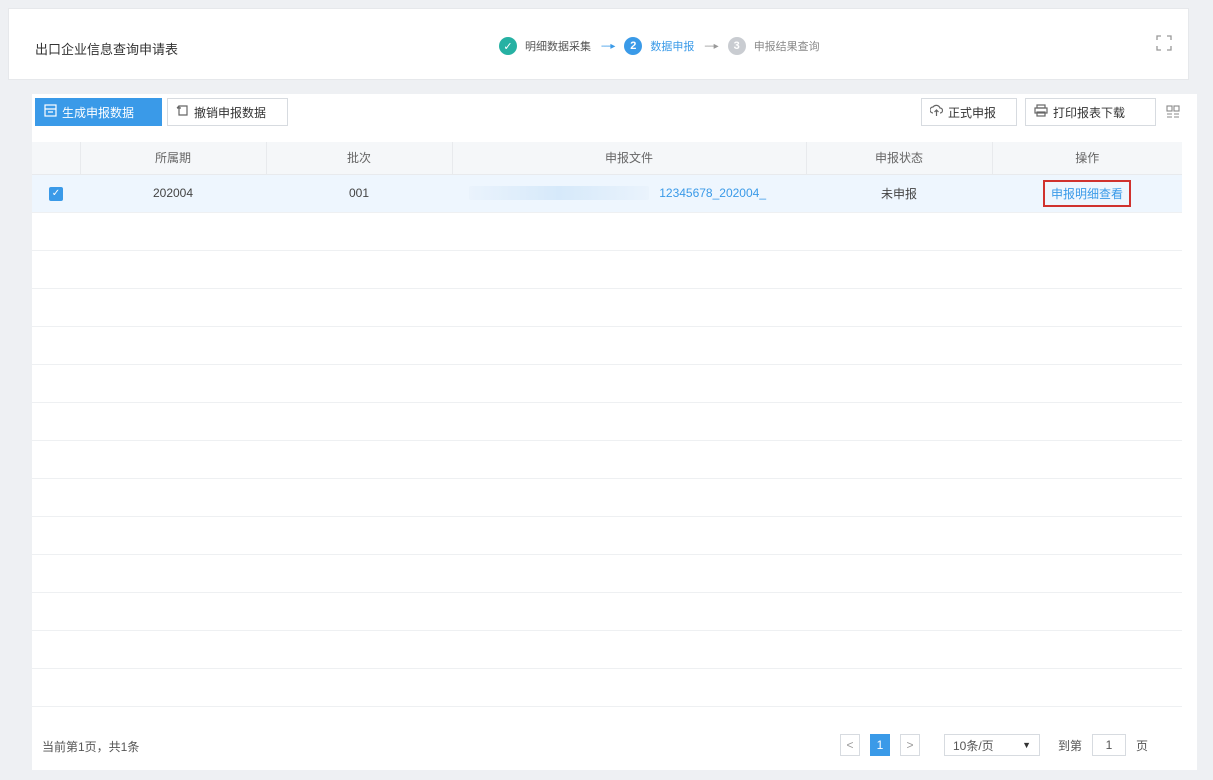 The height and width of the screenshot is (780, 1213). I want to click on step-2-number: 2, so click(633, 46).